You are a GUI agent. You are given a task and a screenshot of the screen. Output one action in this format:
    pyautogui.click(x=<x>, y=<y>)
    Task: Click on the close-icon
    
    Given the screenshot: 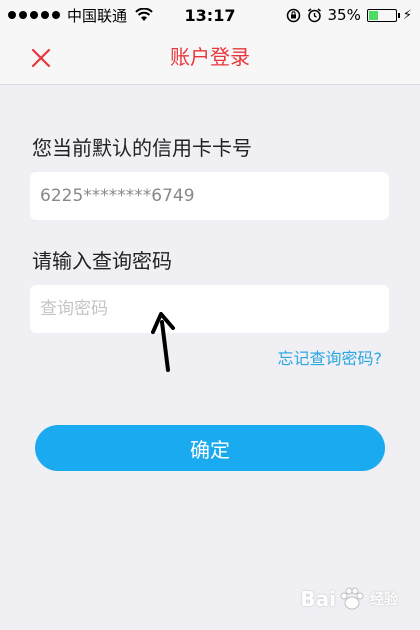 What is the action you would take?
    pyautogui.click(x=41, y=58)
    